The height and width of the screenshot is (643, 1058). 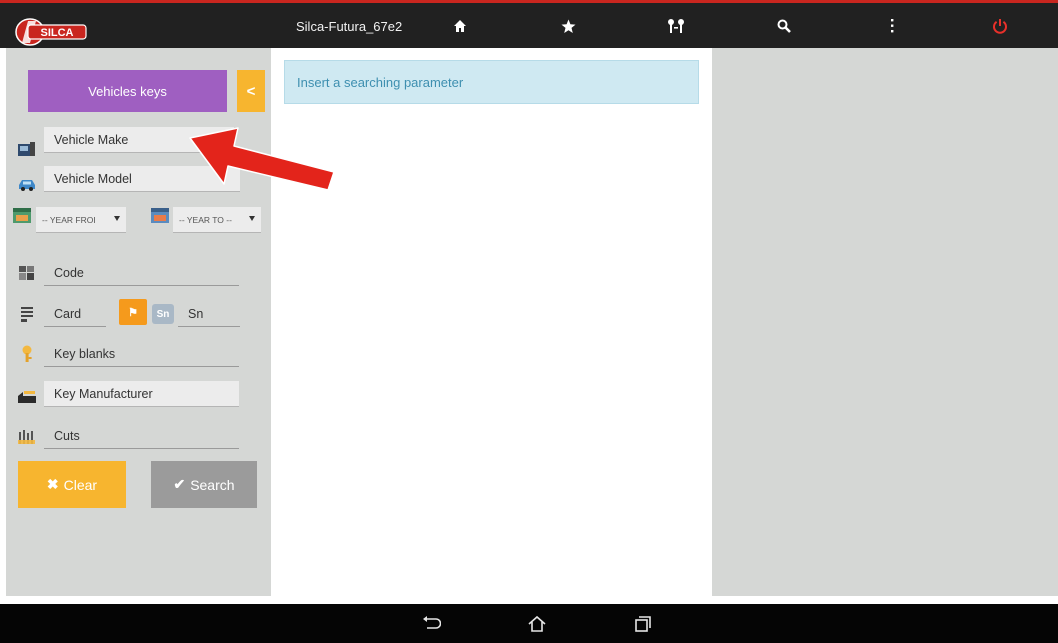 I want to click on silca-logo: SILCA, so click(x=51, y=32).